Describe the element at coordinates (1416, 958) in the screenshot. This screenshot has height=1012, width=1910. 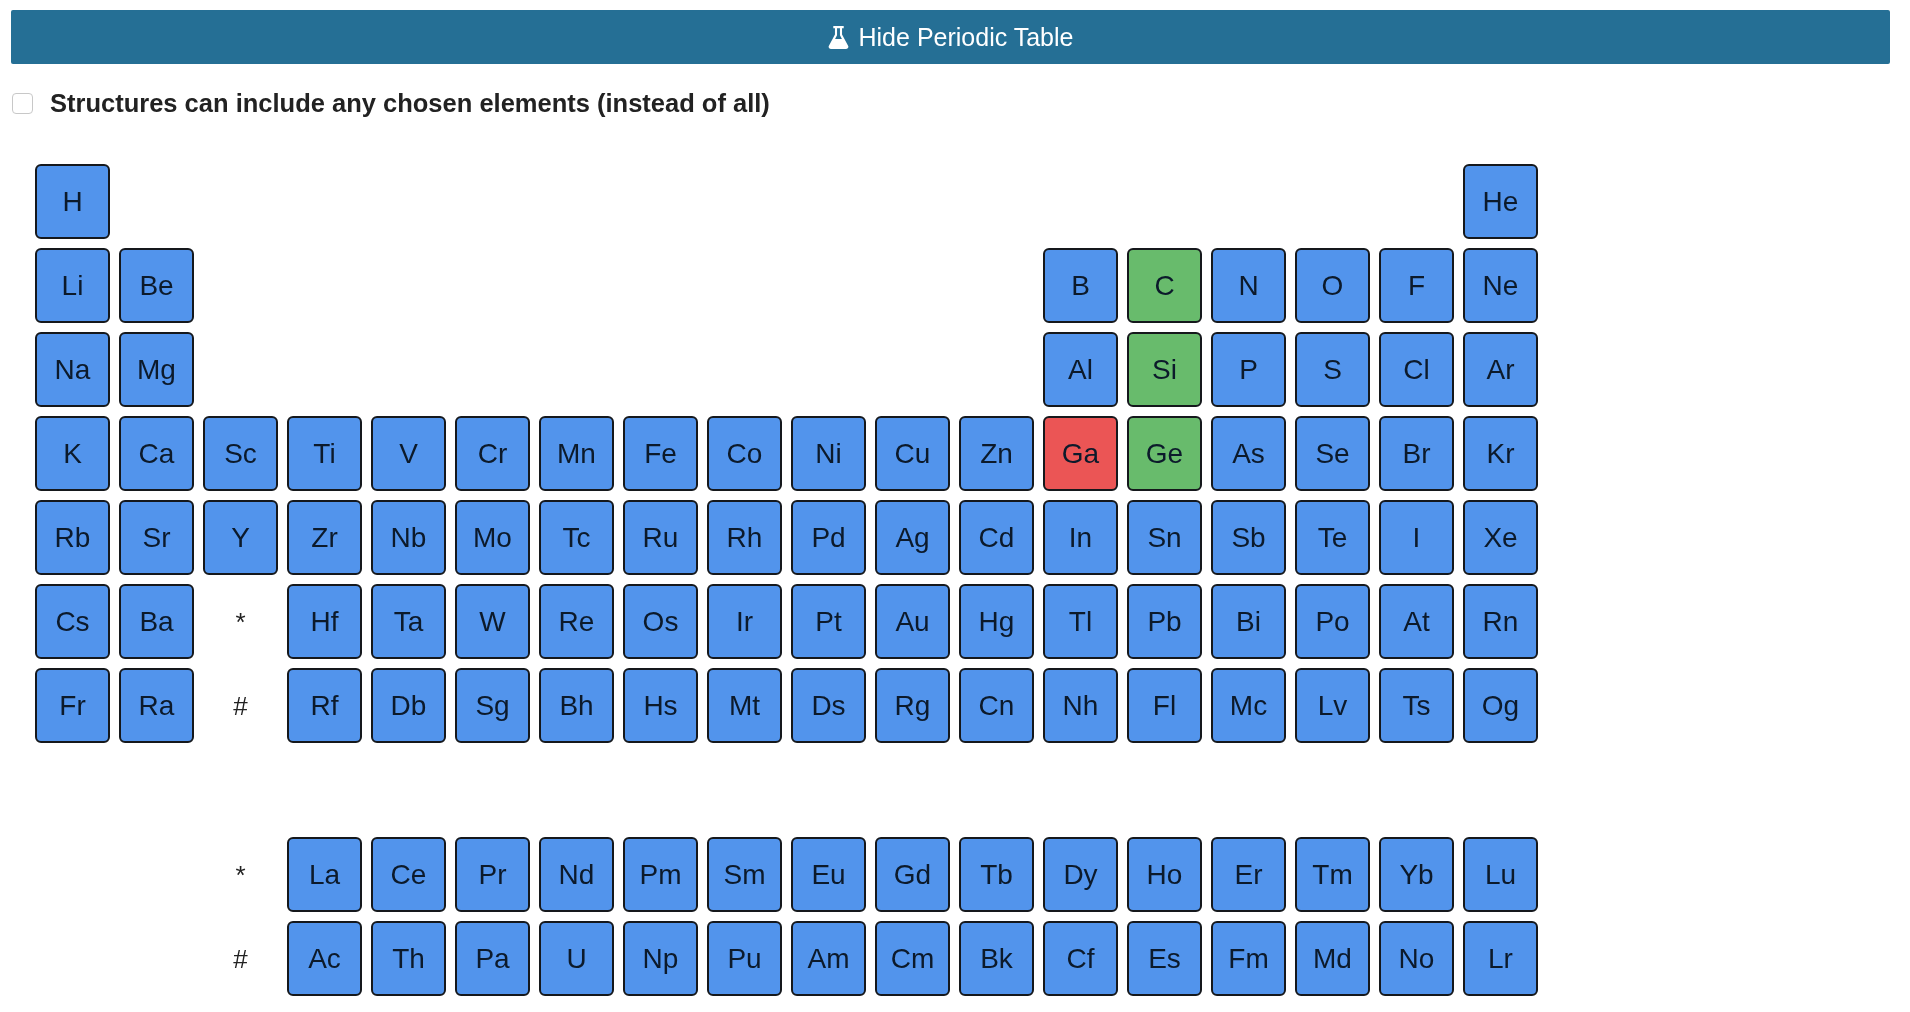
I see `element-button: No` at that location.